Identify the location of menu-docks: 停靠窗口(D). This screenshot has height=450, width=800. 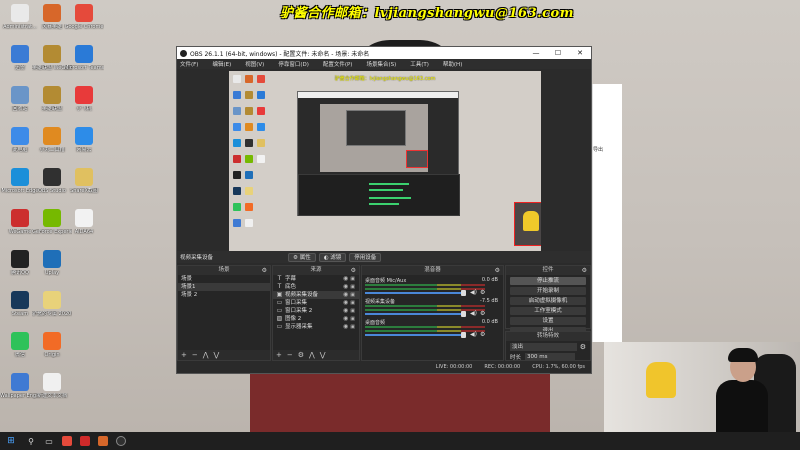
(293, 64).